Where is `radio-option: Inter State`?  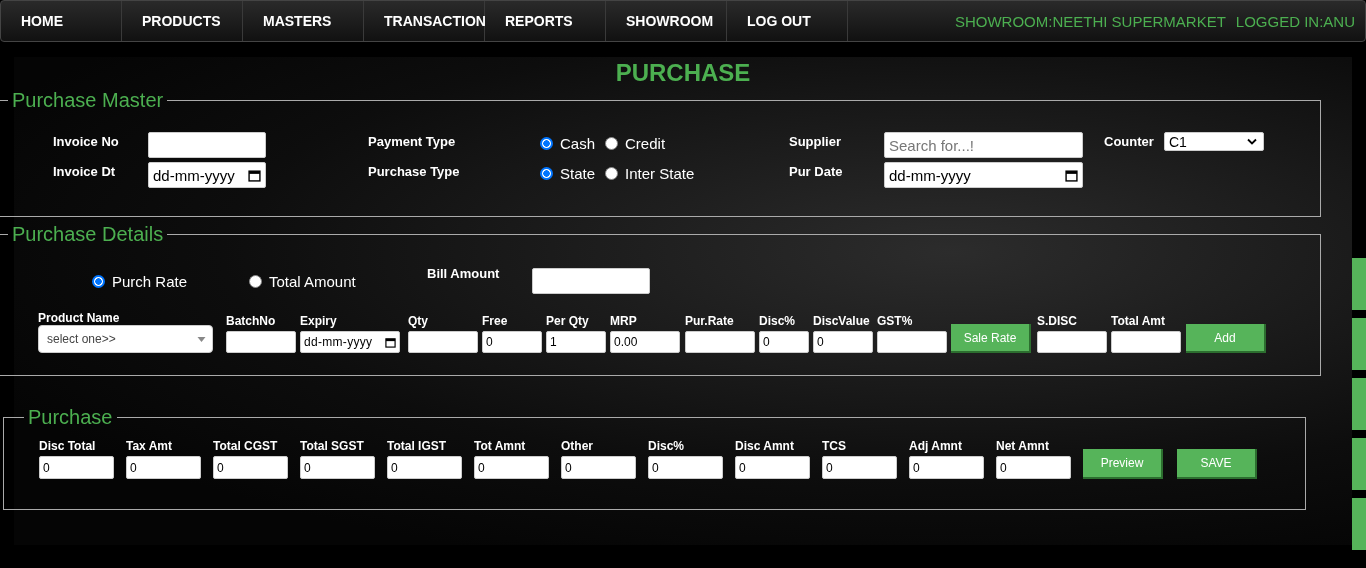
radio-option: Inter State is located at coordinates (650, 173).